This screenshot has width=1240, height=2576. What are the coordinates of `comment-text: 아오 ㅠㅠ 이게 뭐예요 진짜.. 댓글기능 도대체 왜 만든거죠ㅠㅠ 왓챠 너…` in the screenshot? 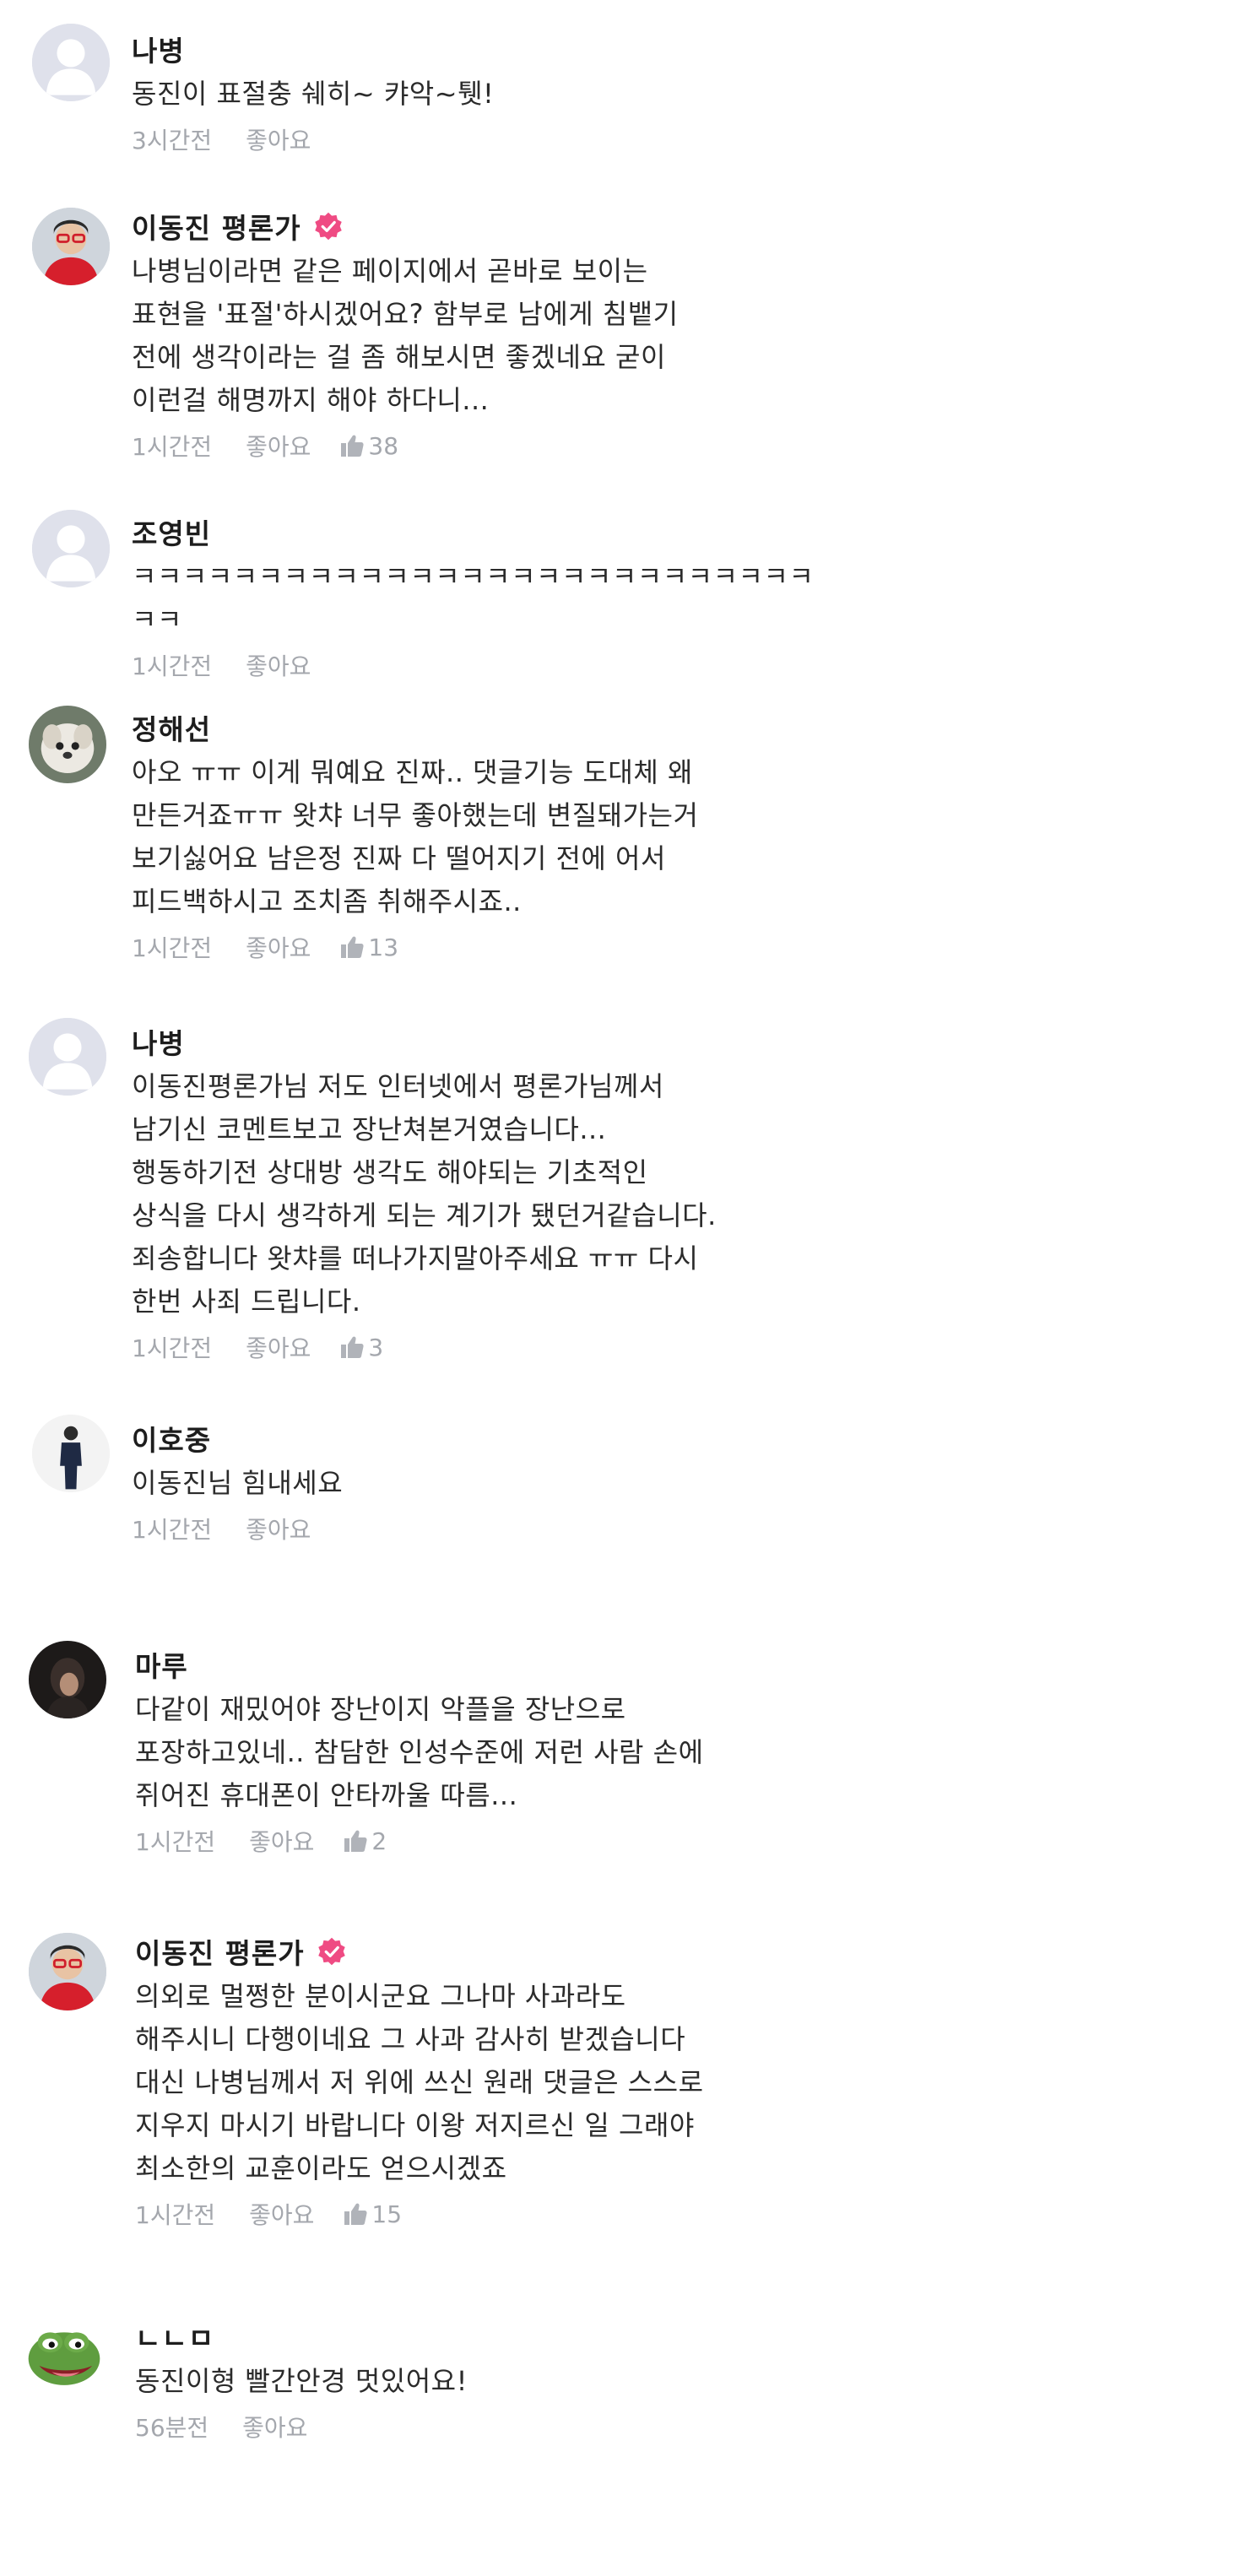 It's located at (415, 836).